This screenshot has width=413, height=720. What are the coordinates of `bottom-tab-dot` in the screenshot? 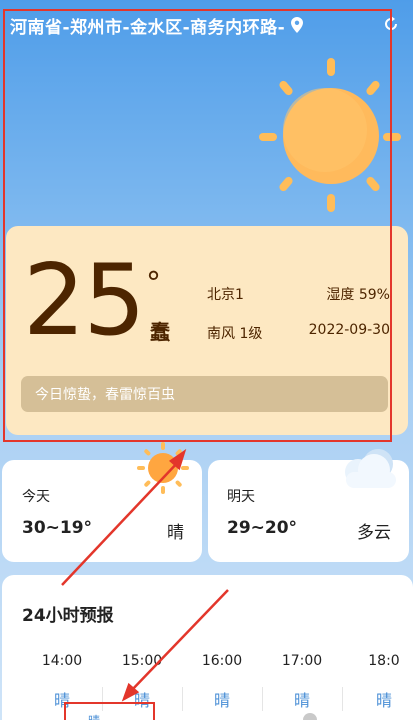 It's located at (310, 716).